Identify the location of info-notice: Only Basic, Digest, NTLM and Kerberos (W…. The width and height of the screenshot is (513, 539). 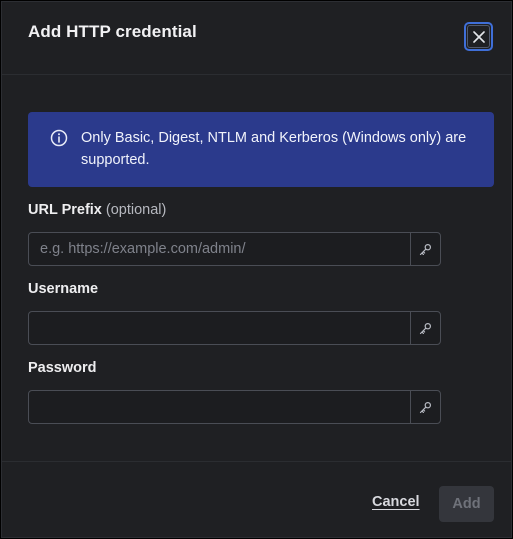
(261, 149).